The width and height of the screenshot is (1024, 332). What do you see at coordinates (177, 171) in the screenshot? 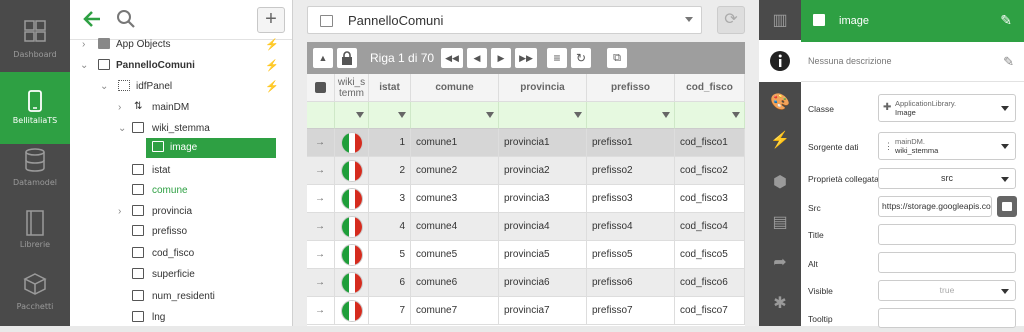
I see `tree-row-istat: istat` at bounding box center [177, 171].